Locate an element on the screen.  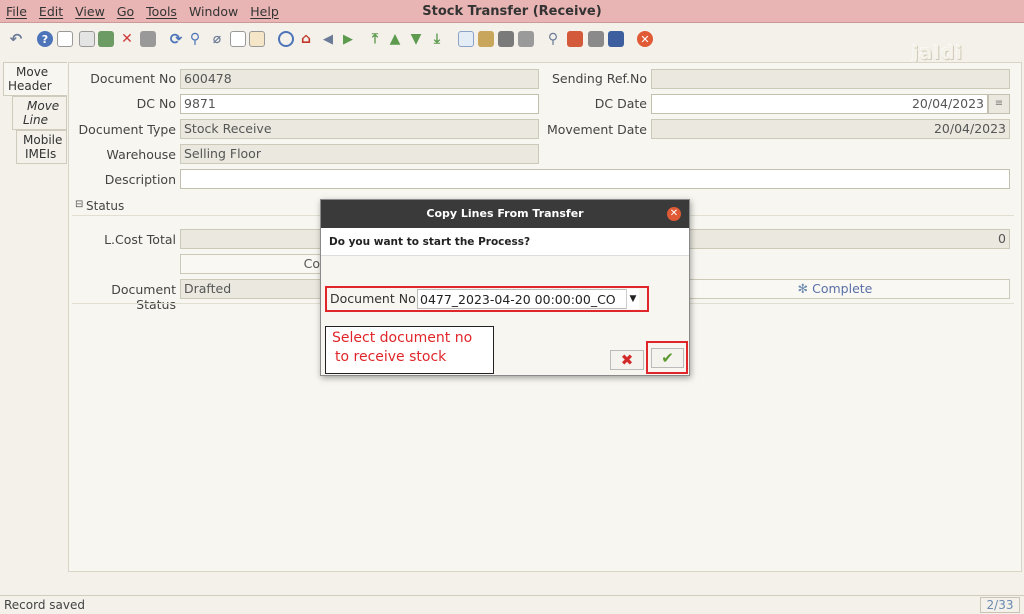
status-section-label: Status is located at coordinates (105, 206).